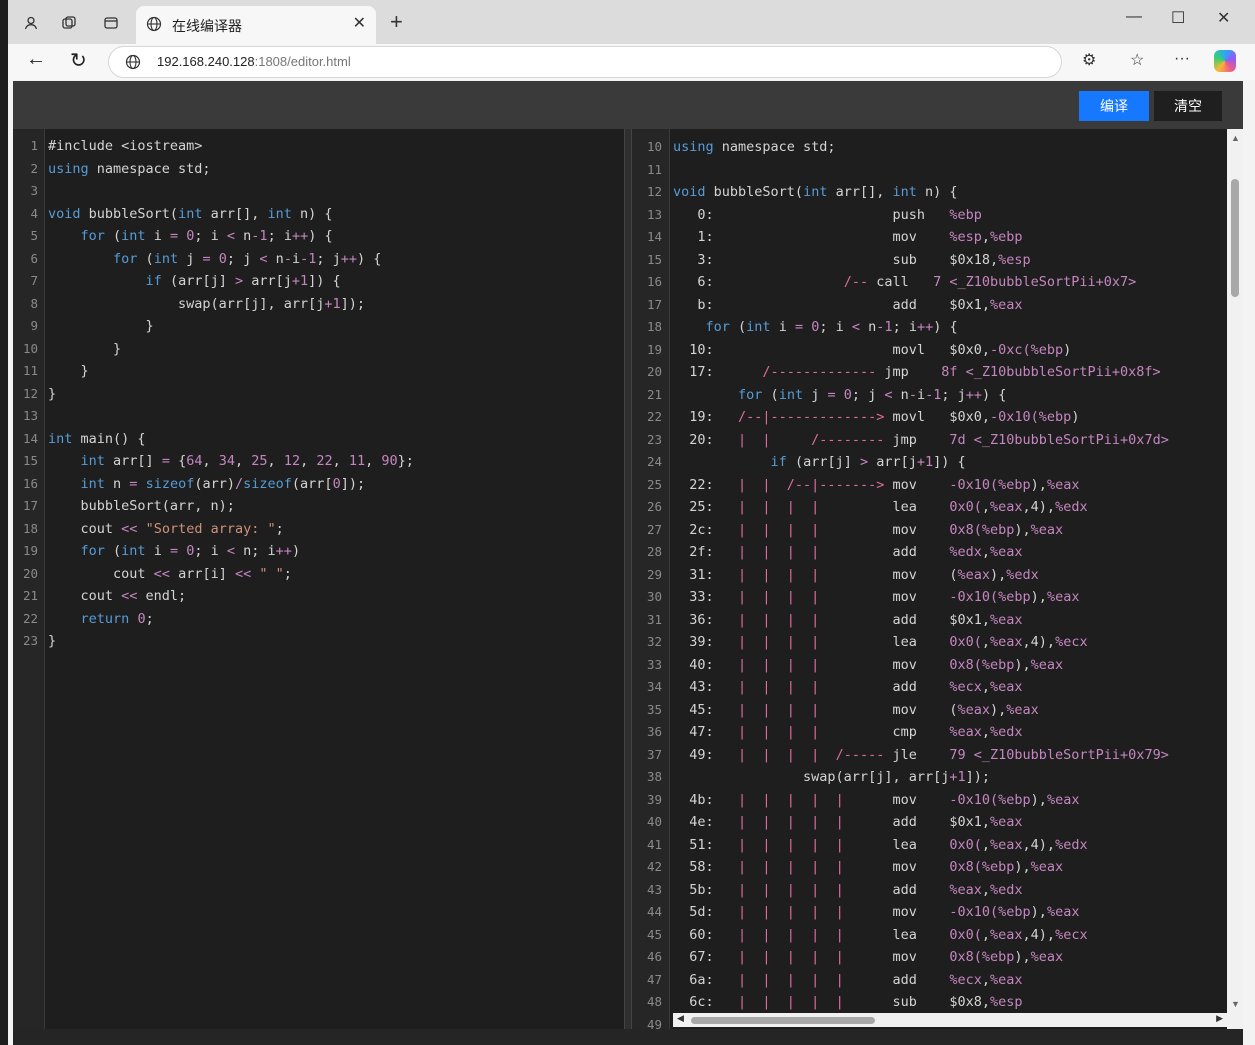 This screenshot has height=1045, width=1255. What do you see at coordinates (921, 957) in the screenshot?
I see `code-line: 67: | | | | | mov 0x8(%ebp),%eax` at bounding box center [921, 957].